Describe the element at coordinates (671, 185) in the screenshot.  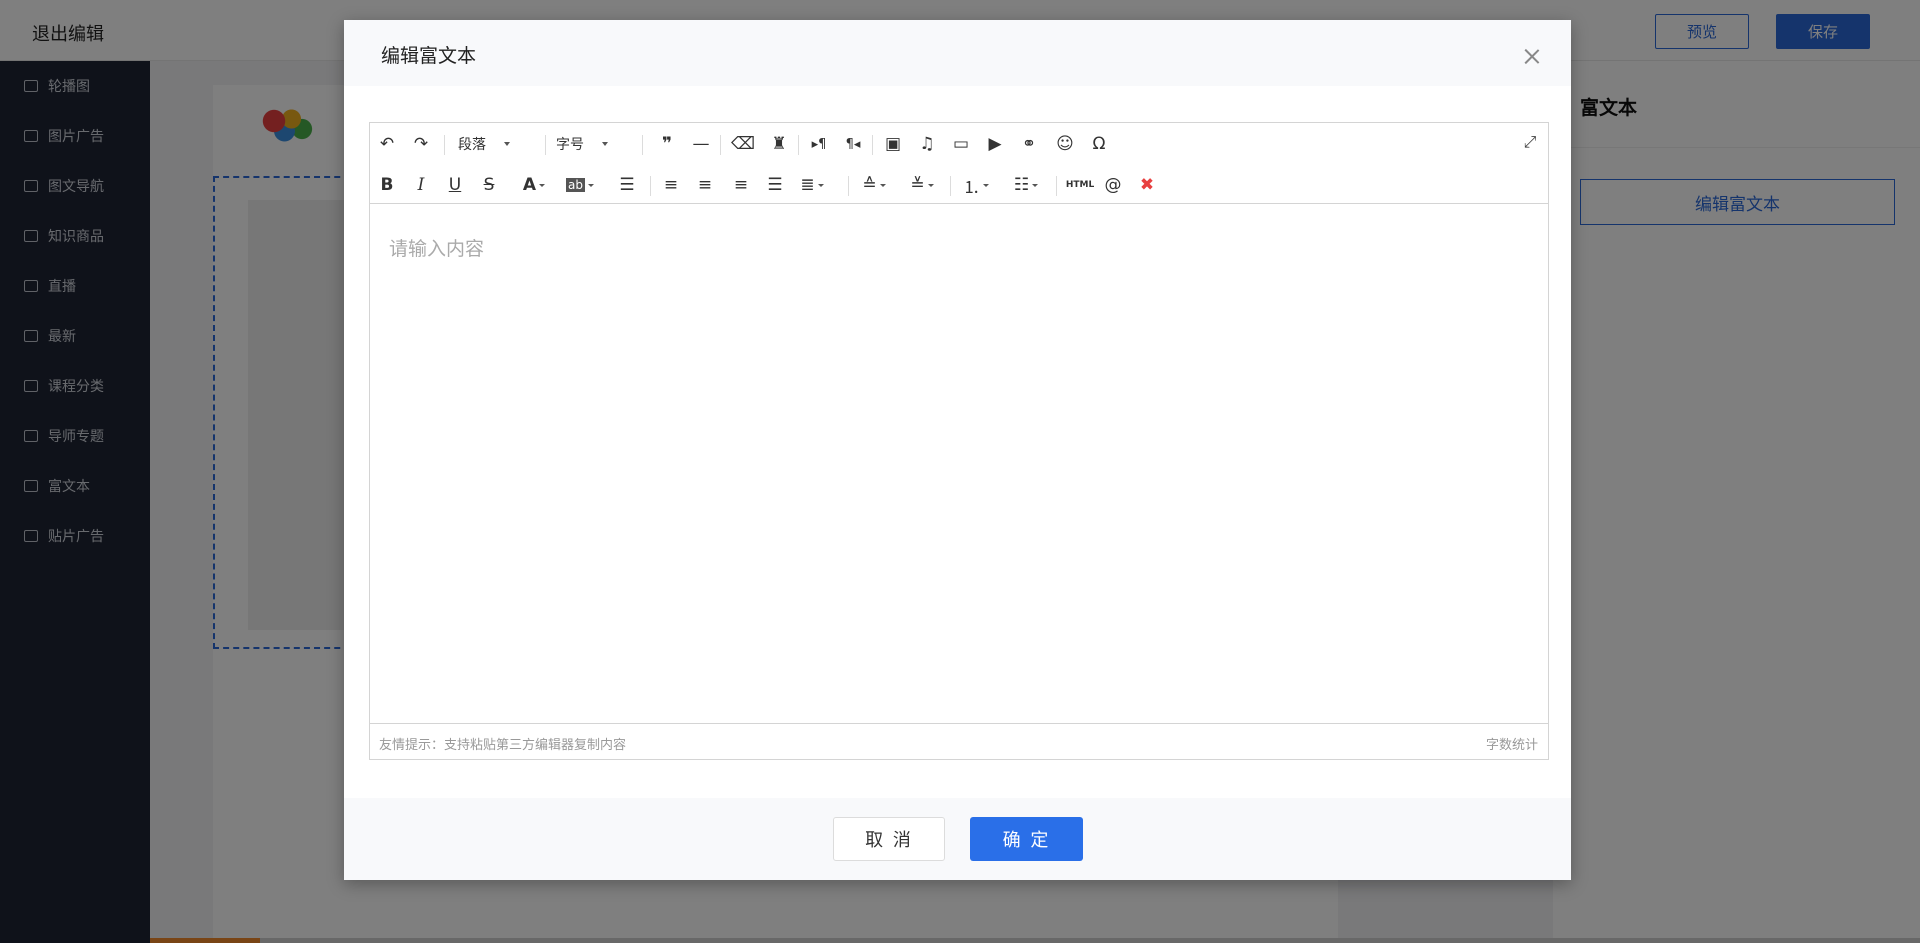
I see `align-left-icon: ≡` at that location.